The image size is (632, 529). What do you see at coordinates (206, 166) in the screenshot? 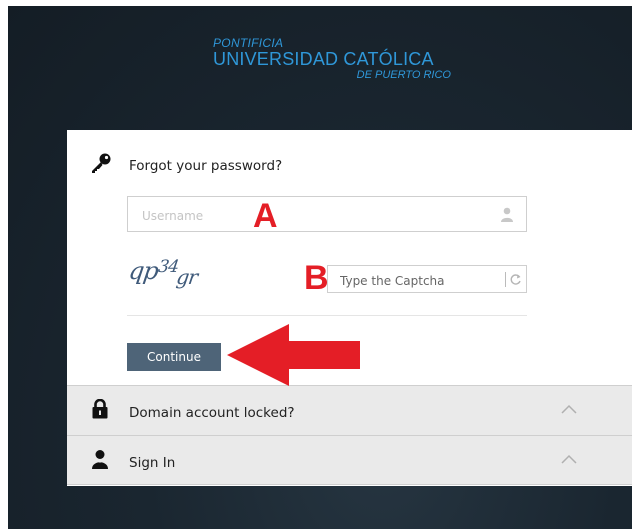
I see `forgot-password-title: Forgot your password?` at bounding box center [206, 166].